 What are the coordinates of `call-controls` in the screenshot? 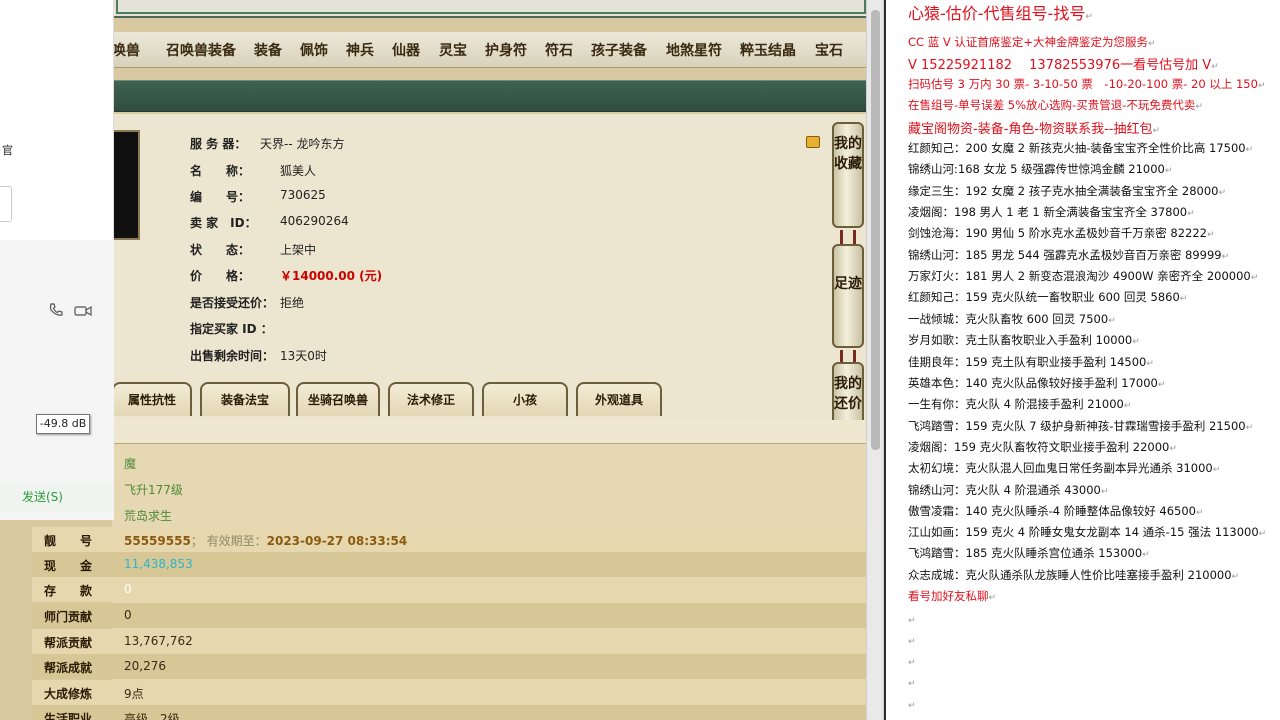 It's located at (70, 312).